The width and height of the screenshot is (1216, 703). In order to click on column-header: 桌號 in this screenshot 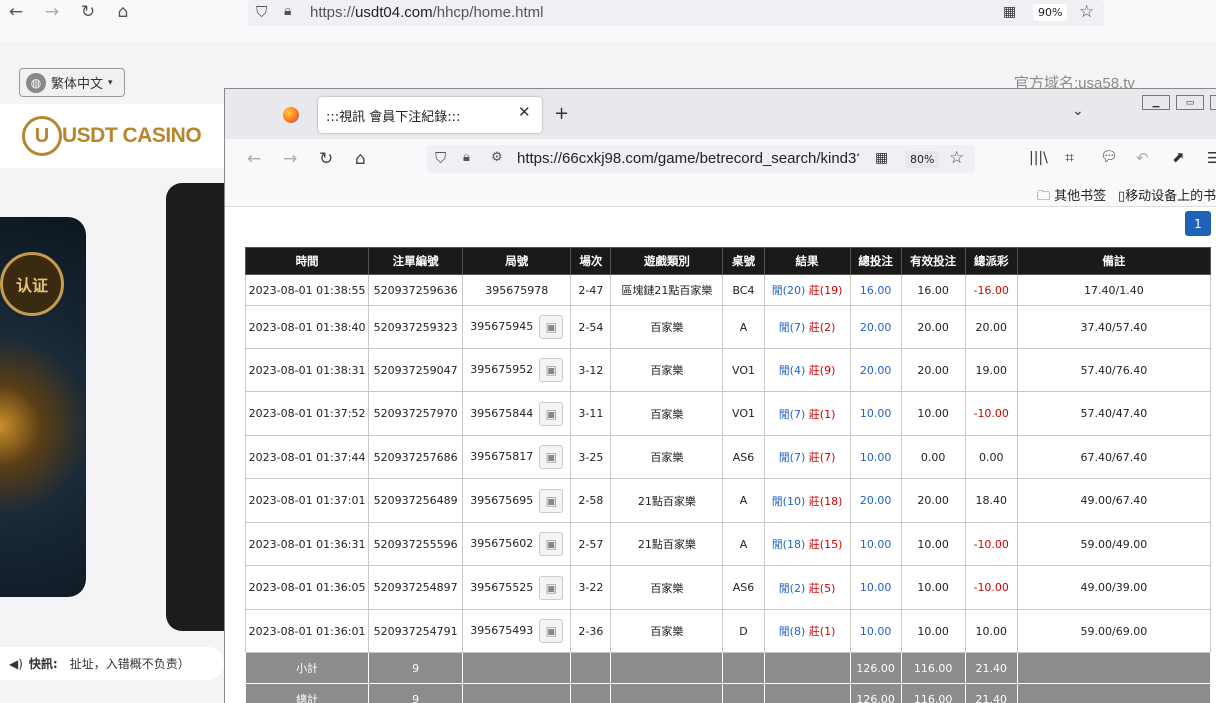, I will do `click(743, 261)`.